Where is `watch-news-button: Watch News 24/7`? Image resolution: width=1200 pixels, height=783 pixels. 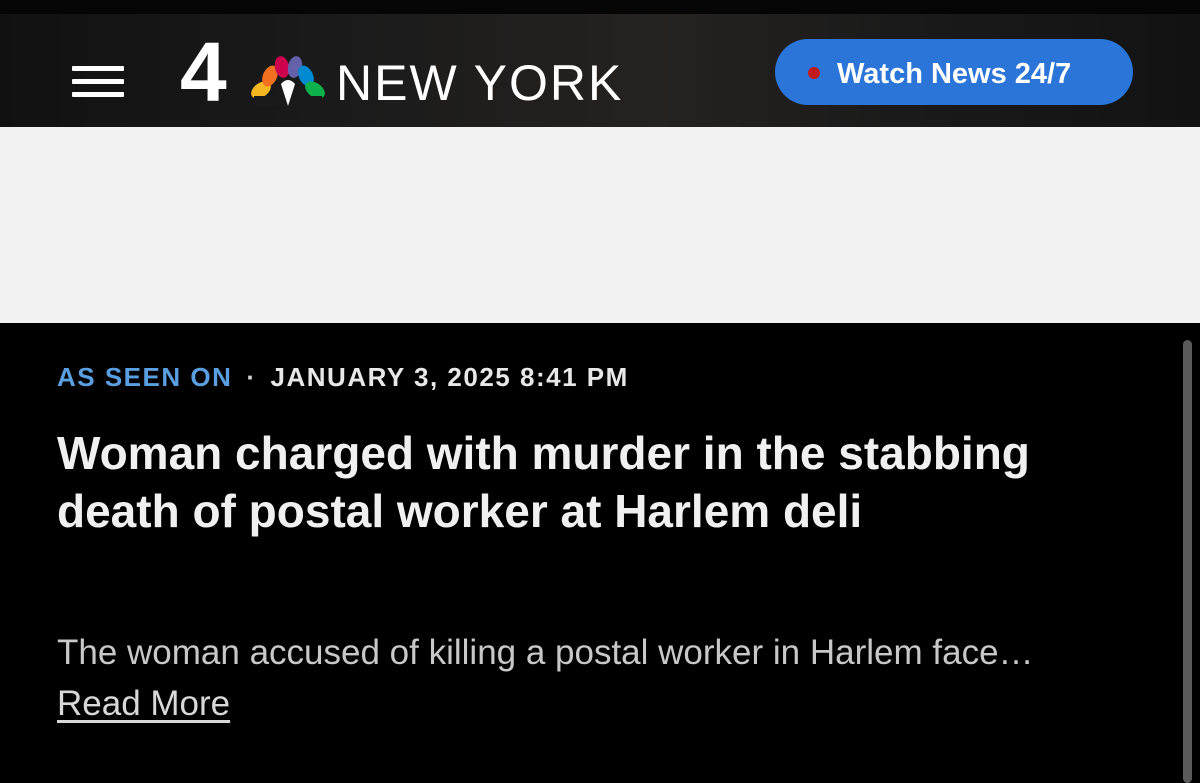 watch-news-button: Watch News 24/7 is located at coordinates (954, 72).